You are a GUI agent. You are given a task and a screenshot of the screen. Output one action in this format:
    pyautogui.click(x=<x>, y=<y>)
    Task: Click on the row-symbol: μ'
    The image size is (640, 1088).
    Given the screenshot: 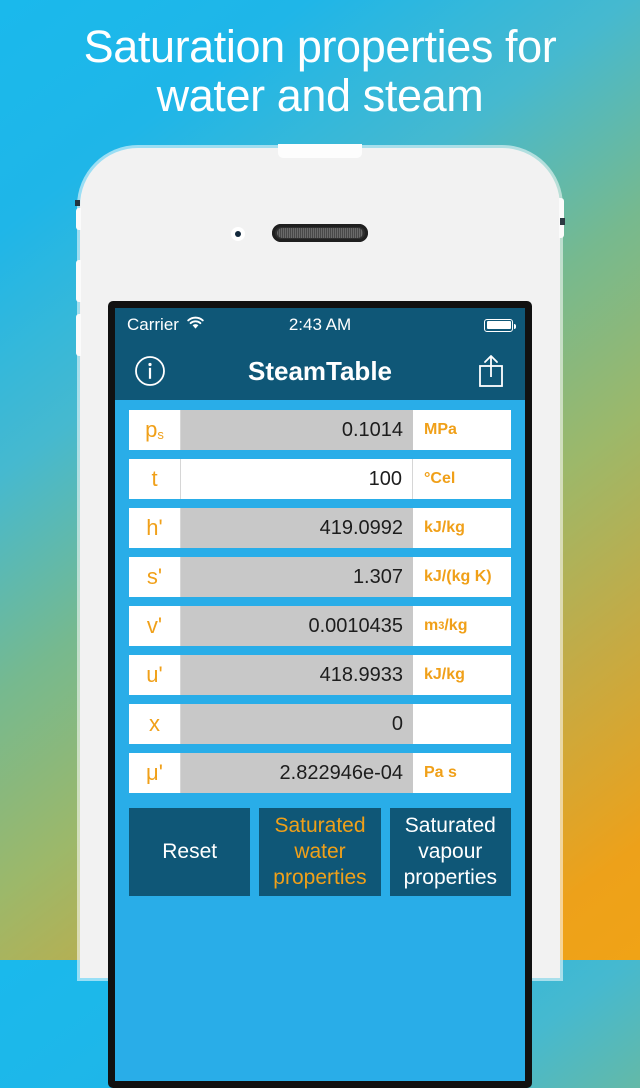 What is the action you would take?
    pyautogui.click(x=155, y=773)
    